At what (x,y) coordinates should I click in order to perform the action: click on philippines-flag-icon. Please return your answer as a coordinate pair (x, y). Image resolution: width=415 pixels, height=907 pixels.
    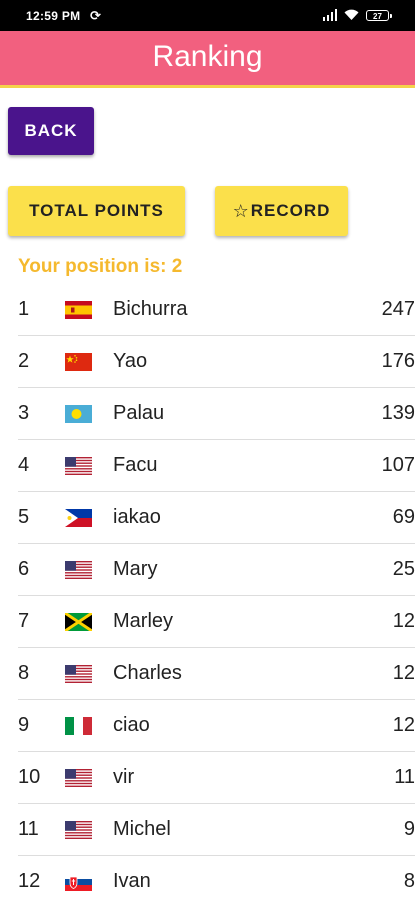
    Looking at the image, I should click on (78, 518).